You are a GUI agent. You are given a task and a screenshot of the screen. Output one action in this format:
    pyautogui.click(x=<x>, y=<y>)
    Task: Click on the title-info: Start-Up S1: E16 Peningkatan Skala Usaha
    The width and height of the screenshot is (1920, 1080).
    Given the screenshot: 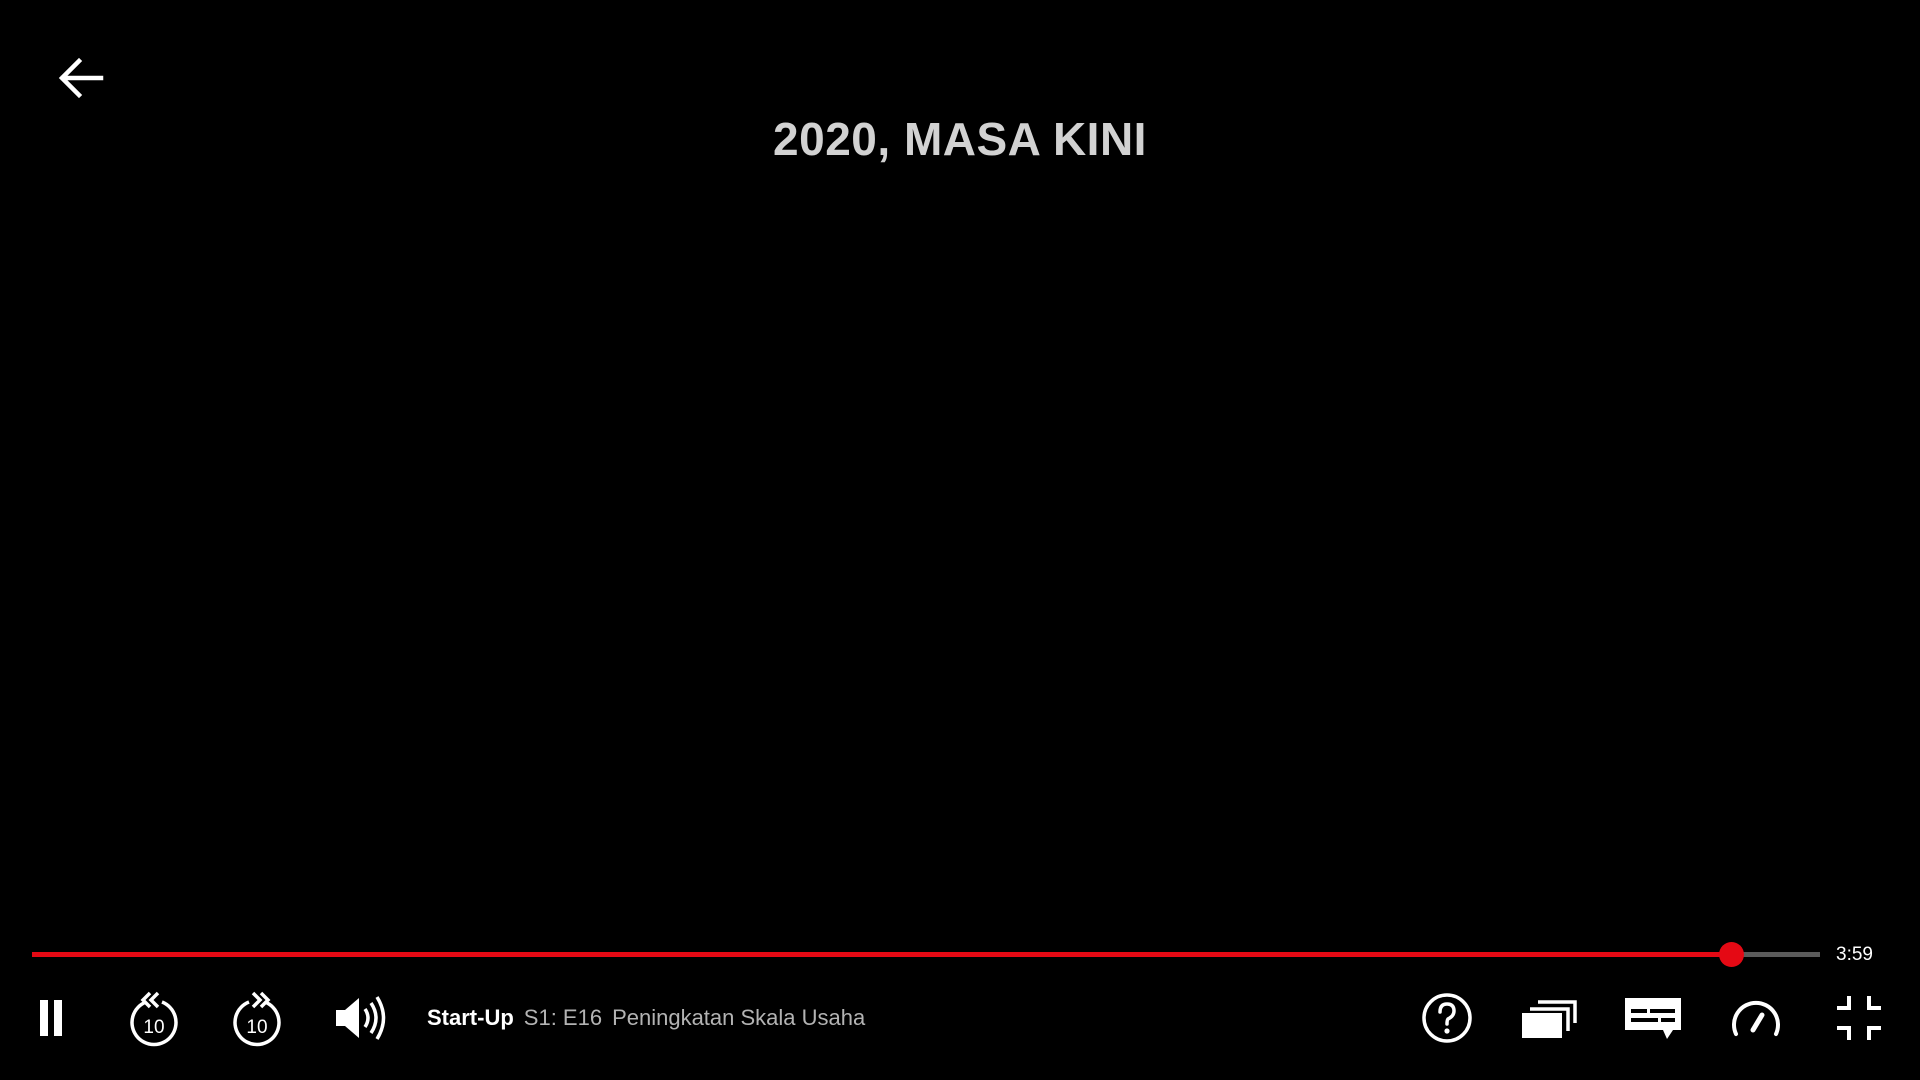 What is the action you would take?
    pyautogui.click(x=646, y=1018)
    